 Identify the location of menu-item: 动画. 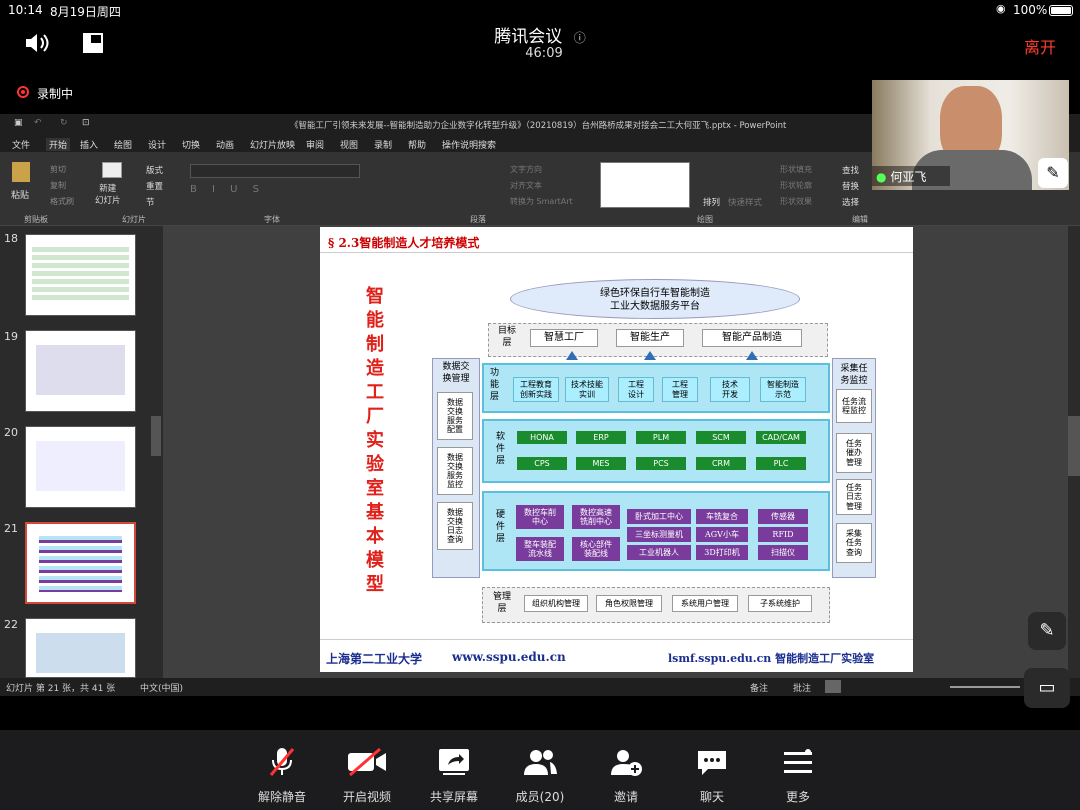
(225, 144).